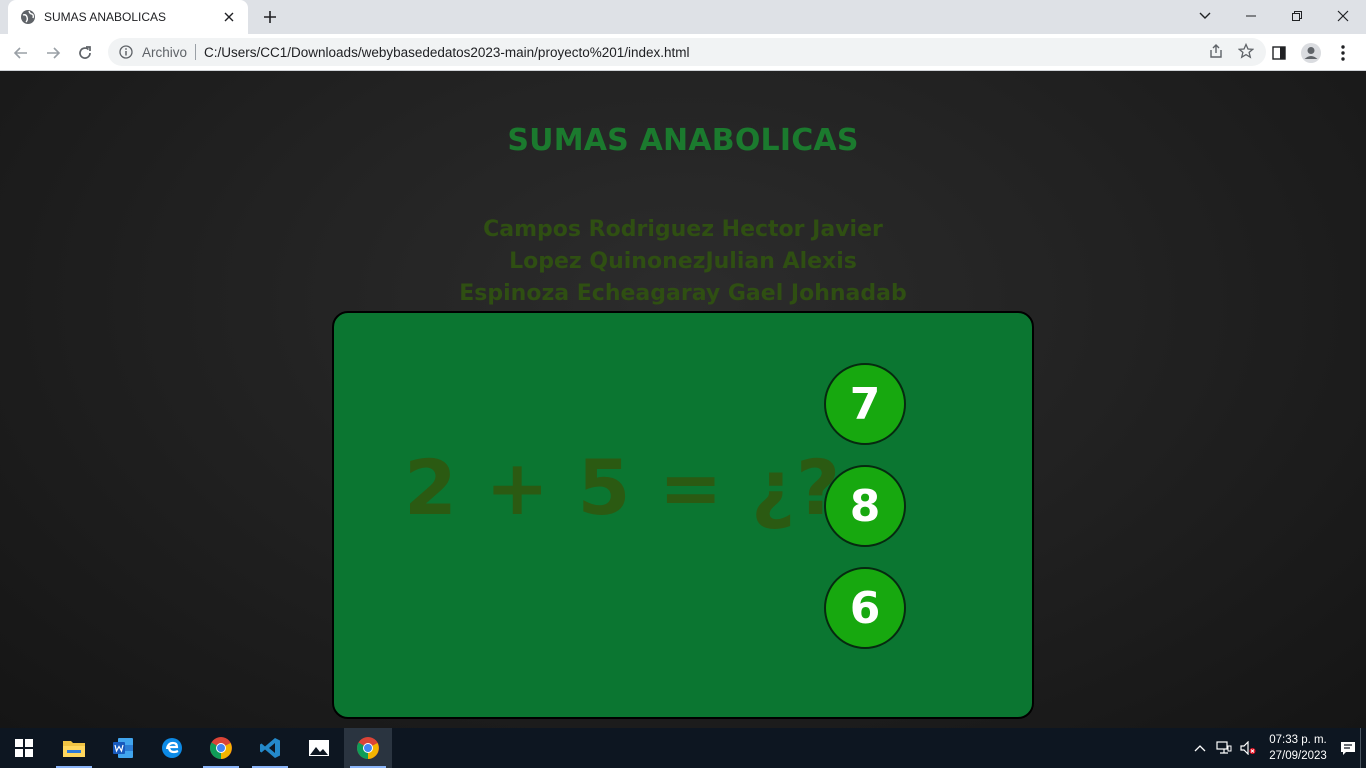 The height and width of the screenshot is (768, 1366). I want to click on reload-button, so click(85, 53).